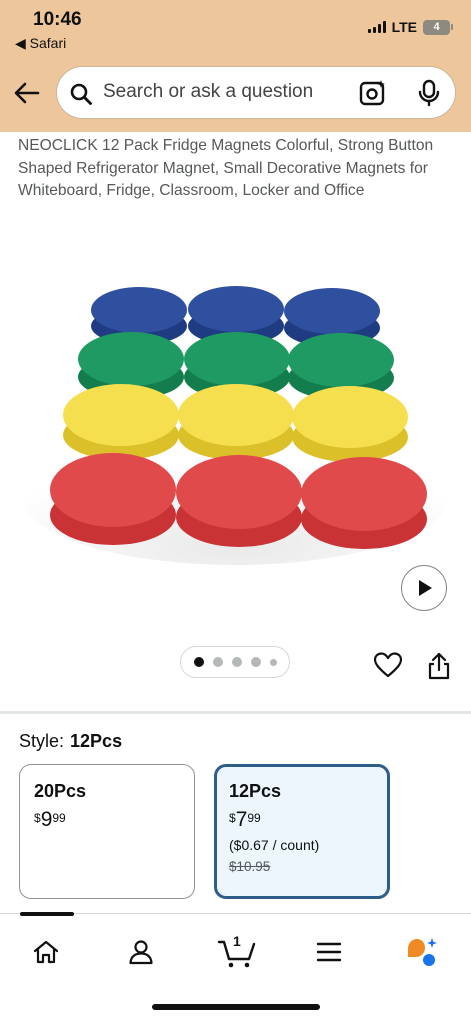 The height and width of the screenshot is (1020, 471). Describe the element at coordinates (60, 791) in the screenshot. I see `option-name: 20Pcs` at that location.